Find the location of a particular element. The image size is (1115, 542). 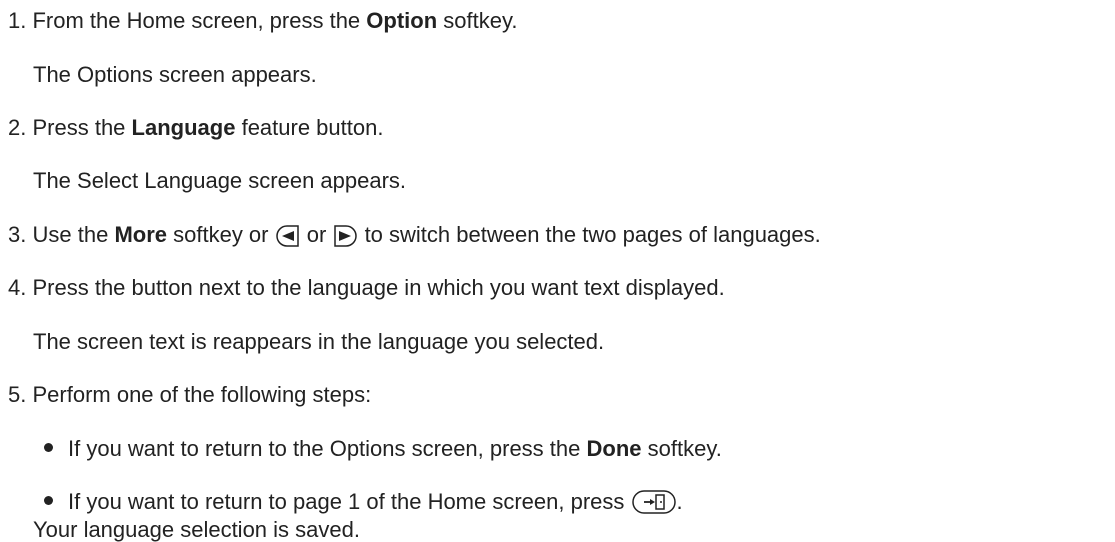

feature-button-name: Language is located at coordinates (183, 127).